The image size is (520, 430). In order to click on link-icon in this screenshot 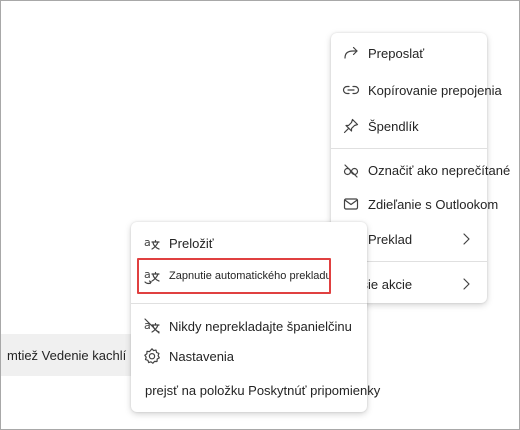, I will do `click(351, 90)`.